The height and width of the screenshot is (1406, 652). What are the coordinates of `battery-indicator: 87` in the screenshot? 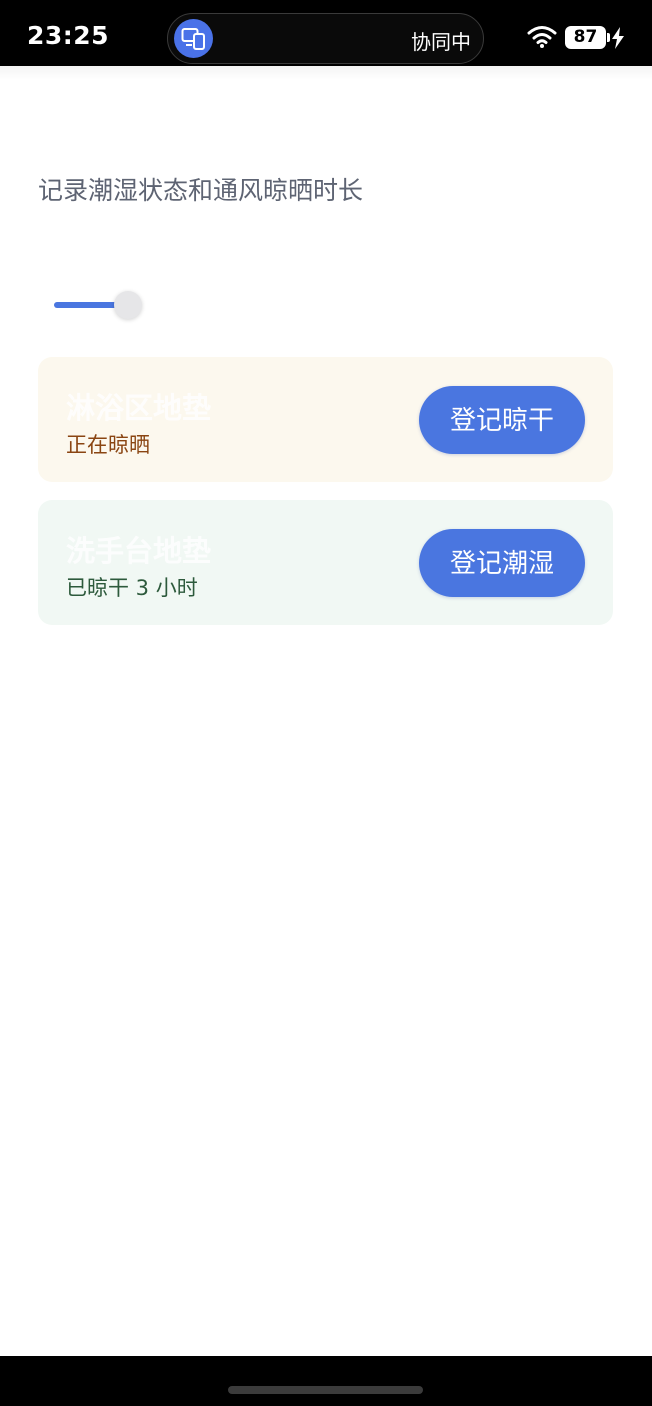 It's located at (587, 37).